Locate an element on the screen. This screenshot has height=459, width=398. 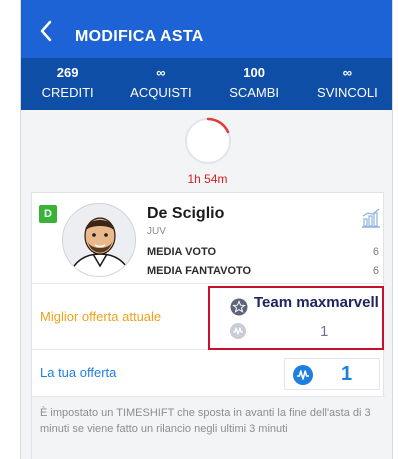
stat-label: CREDITI is located at coordinates (67, 92).